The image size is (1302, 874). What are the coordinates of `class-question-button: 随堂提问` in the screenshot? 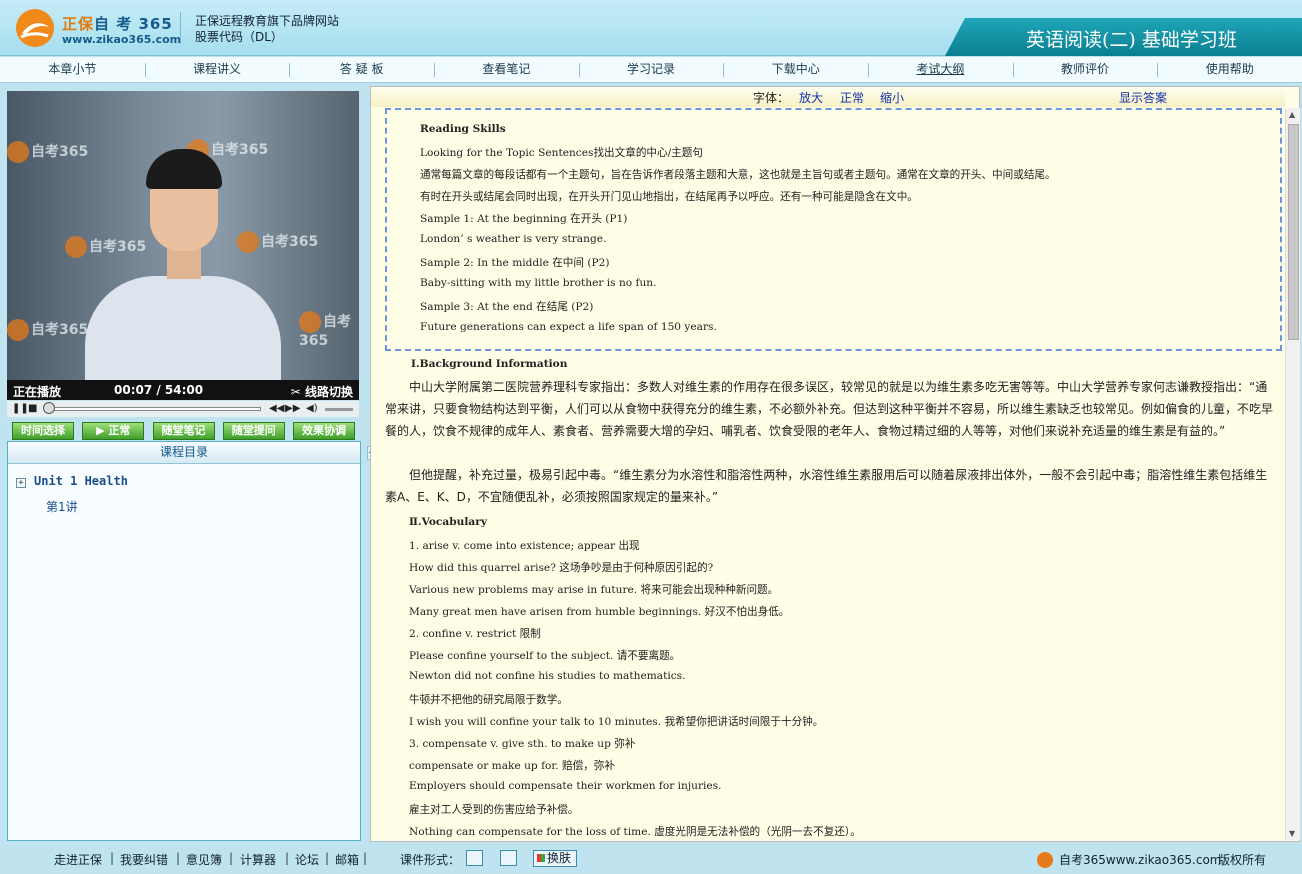 It's located at (253, 431).